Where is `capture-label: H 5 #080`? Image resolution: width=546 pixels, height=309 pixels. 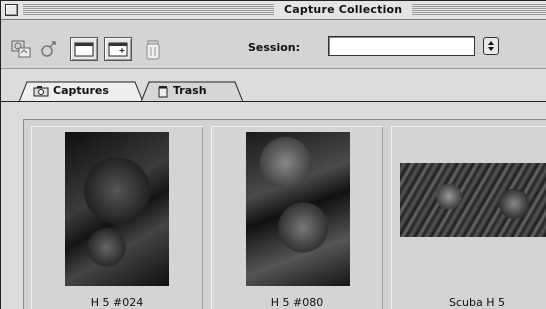 capture-label: H 5 #080 is located at coordinates (297, 302).